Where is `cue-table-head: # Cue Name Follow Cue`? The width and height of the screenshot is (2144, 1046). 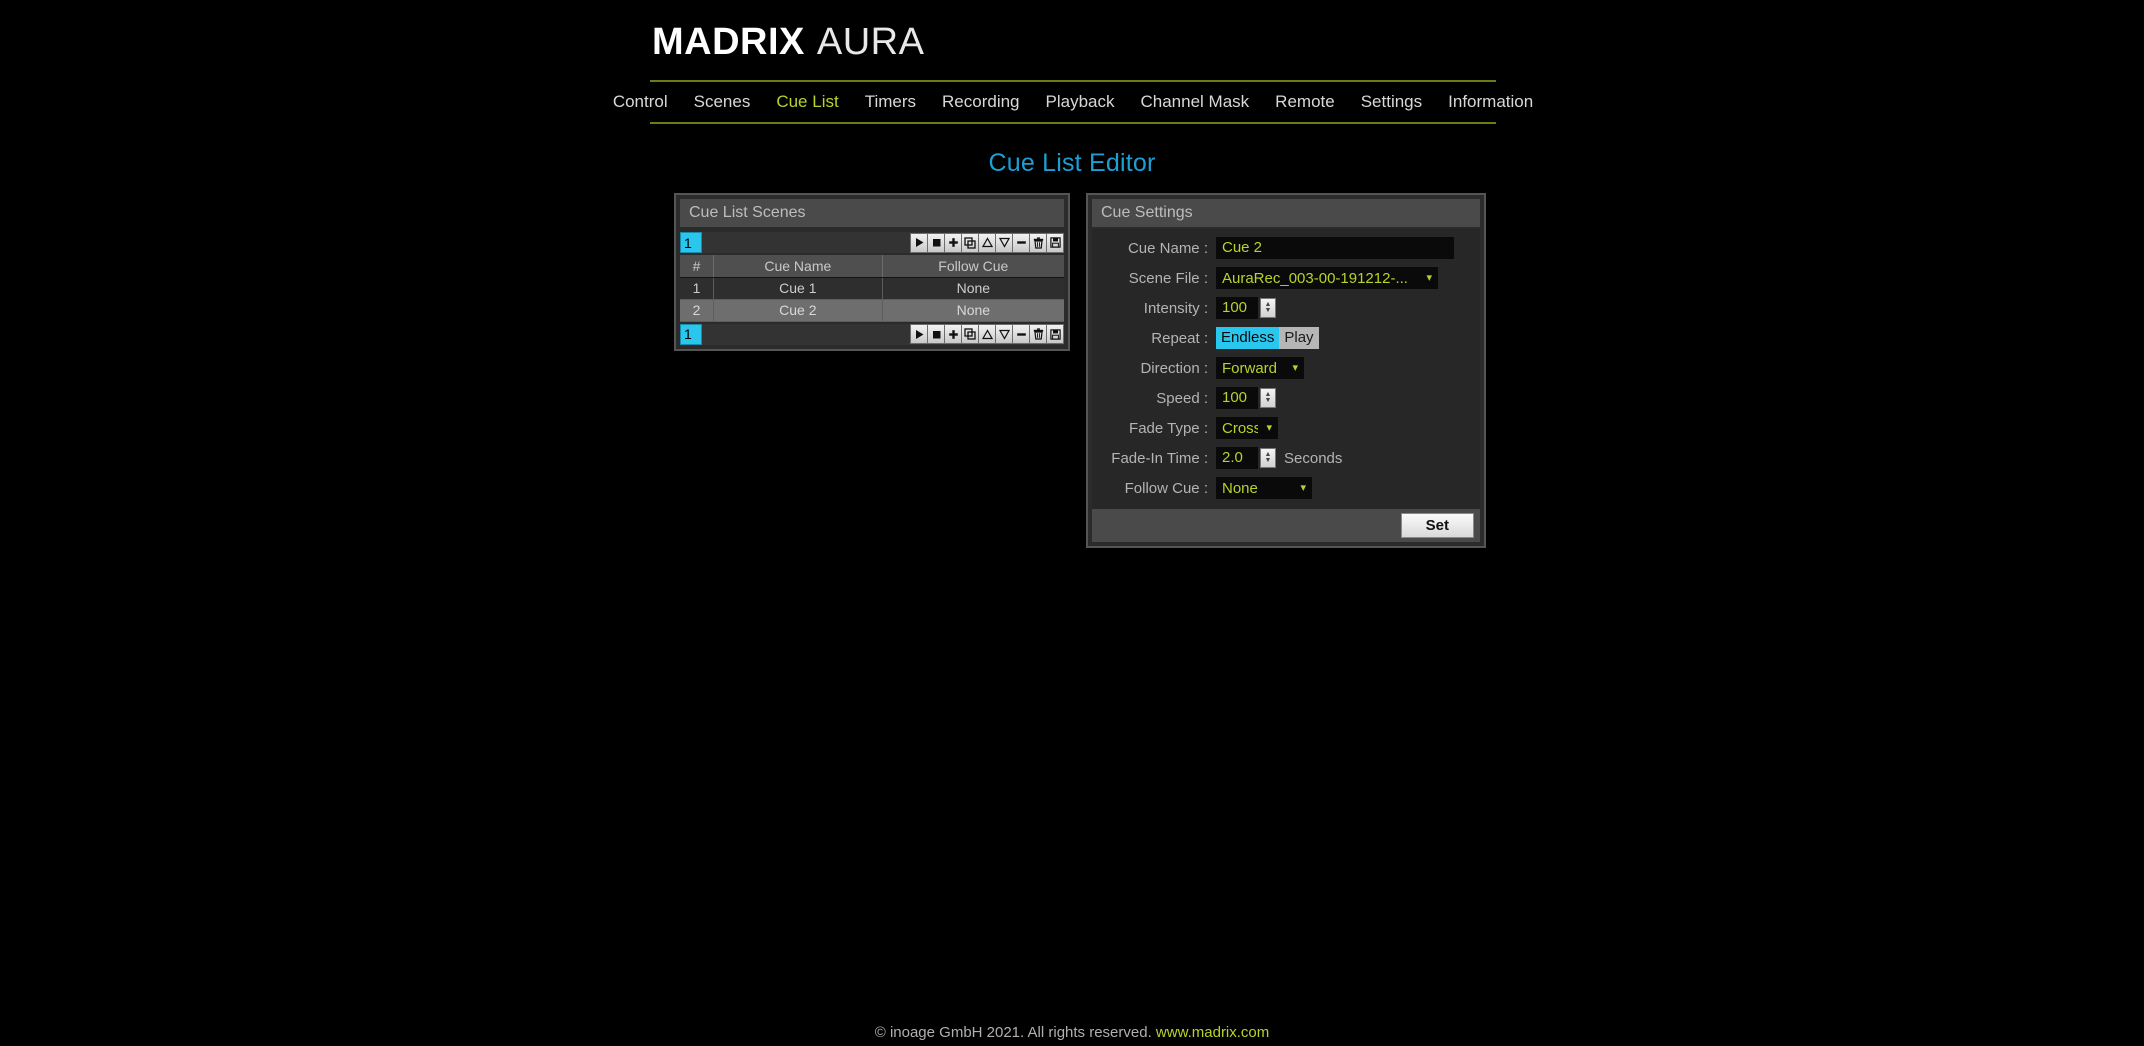 cue-table-head: # Cue Name Follow Cue is located at coordinates (872, 266).